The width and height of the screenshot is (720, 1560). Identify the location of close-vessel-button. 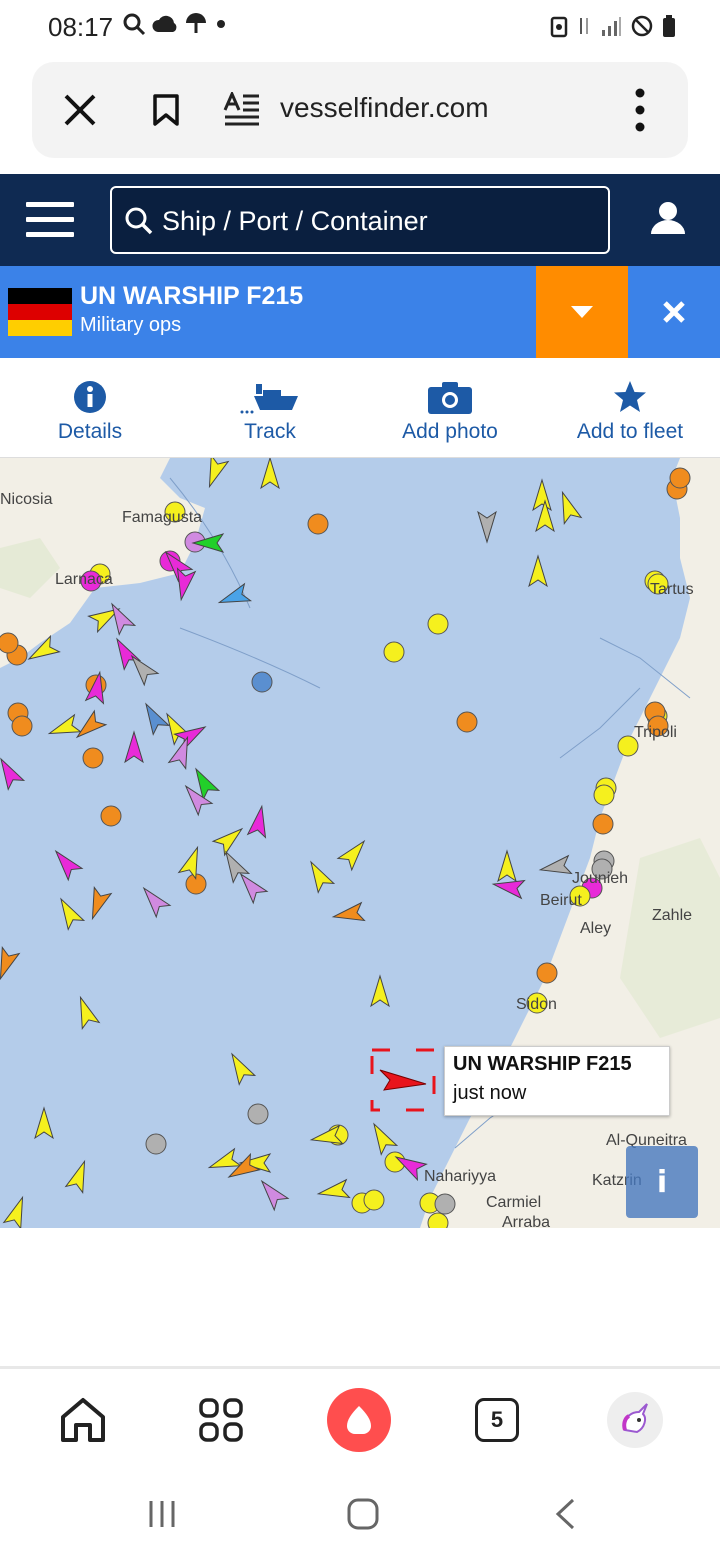
(674, 312).